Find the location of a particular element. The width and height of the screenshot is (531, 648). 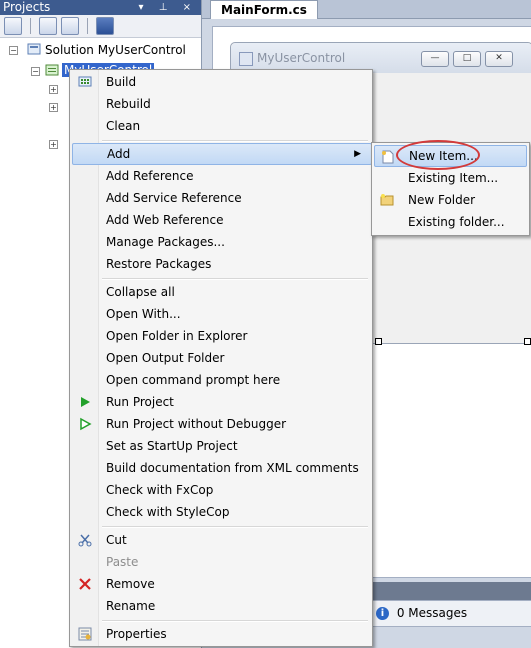

menu-item-build: Build is located at coordinates (221, 82).